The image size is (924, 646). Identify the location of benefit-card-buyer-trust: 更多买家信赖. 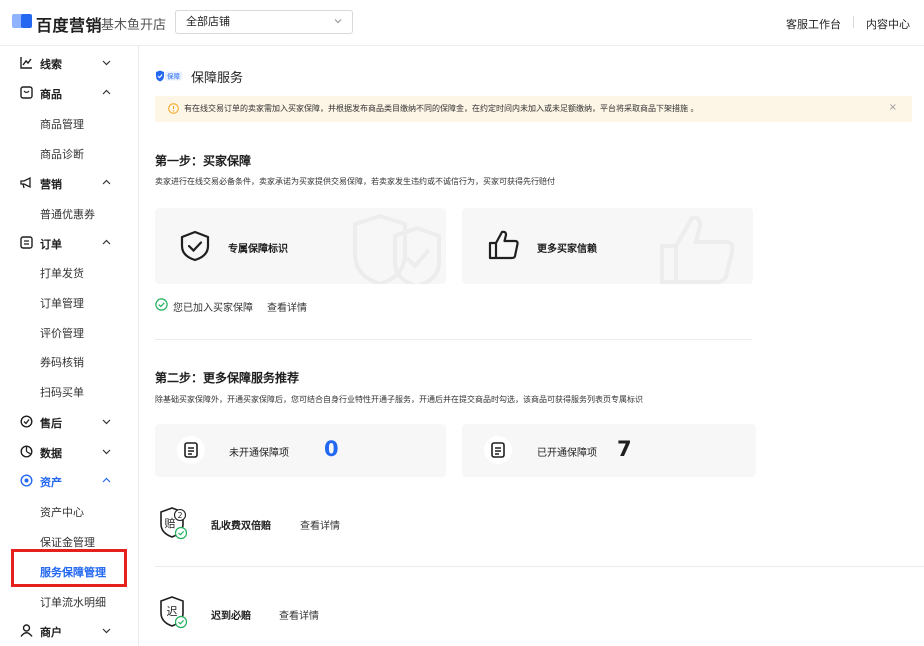
(607, 246).